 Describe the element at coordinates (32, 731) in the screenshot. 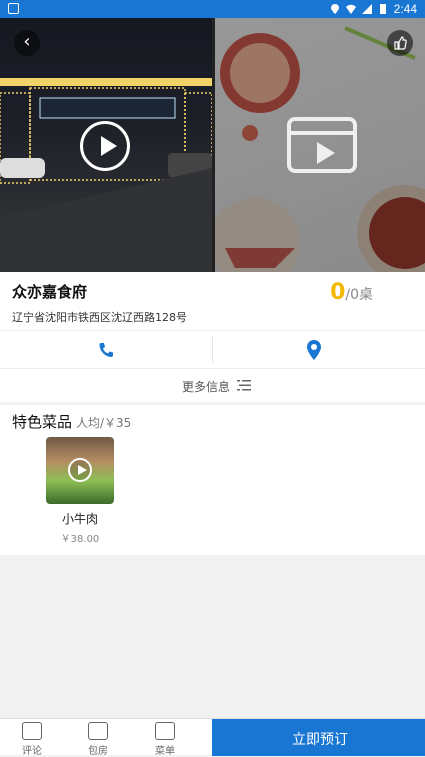

I see `chat-icon` at that location.